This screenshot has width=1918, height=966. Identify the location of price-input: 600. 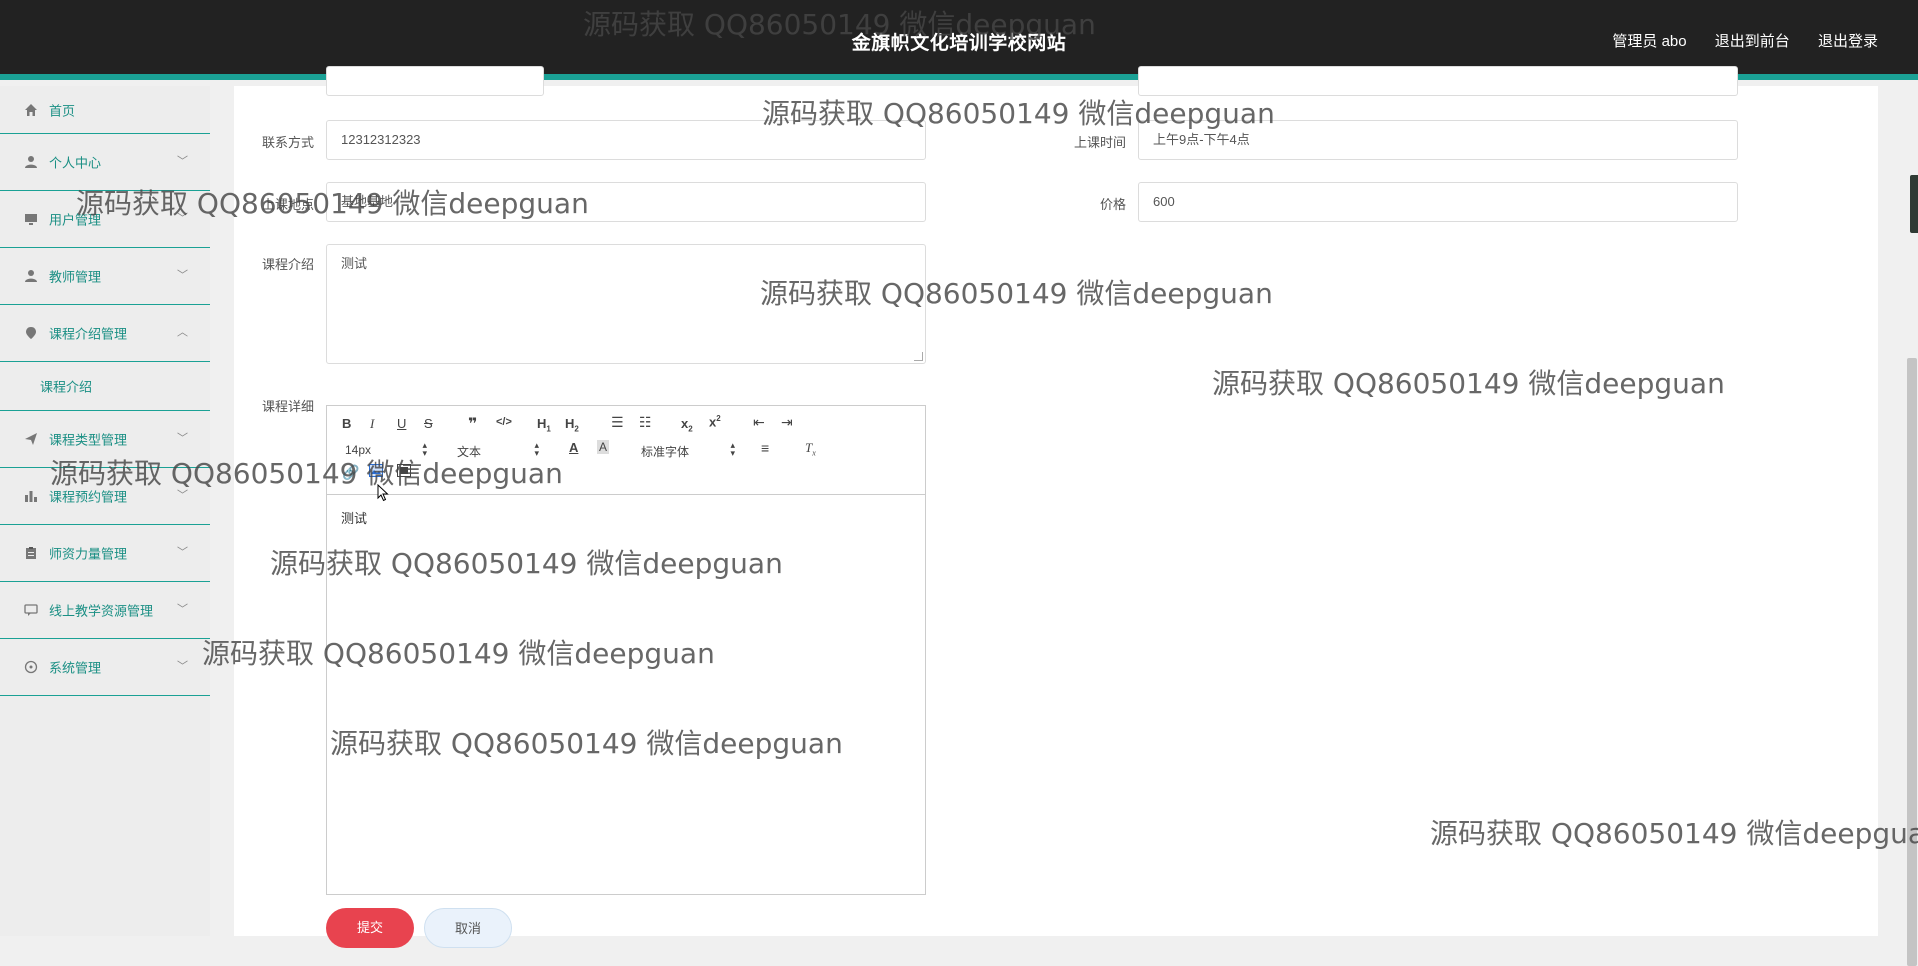
(1438, 202).